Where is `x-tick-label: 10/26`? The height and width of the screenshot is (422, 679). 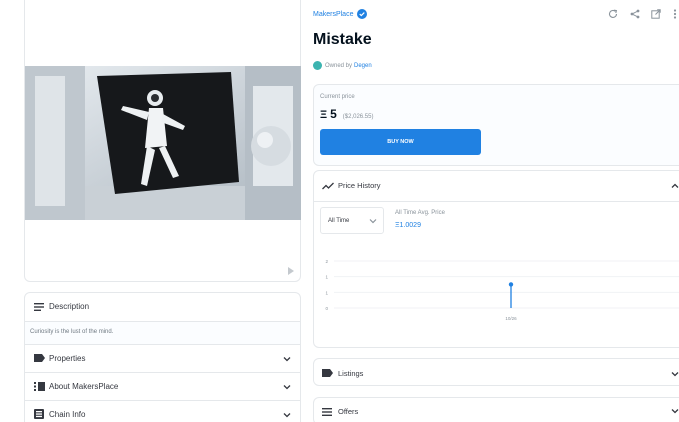 x-tick-label: 10/26 is located at coordinates (511, 318).